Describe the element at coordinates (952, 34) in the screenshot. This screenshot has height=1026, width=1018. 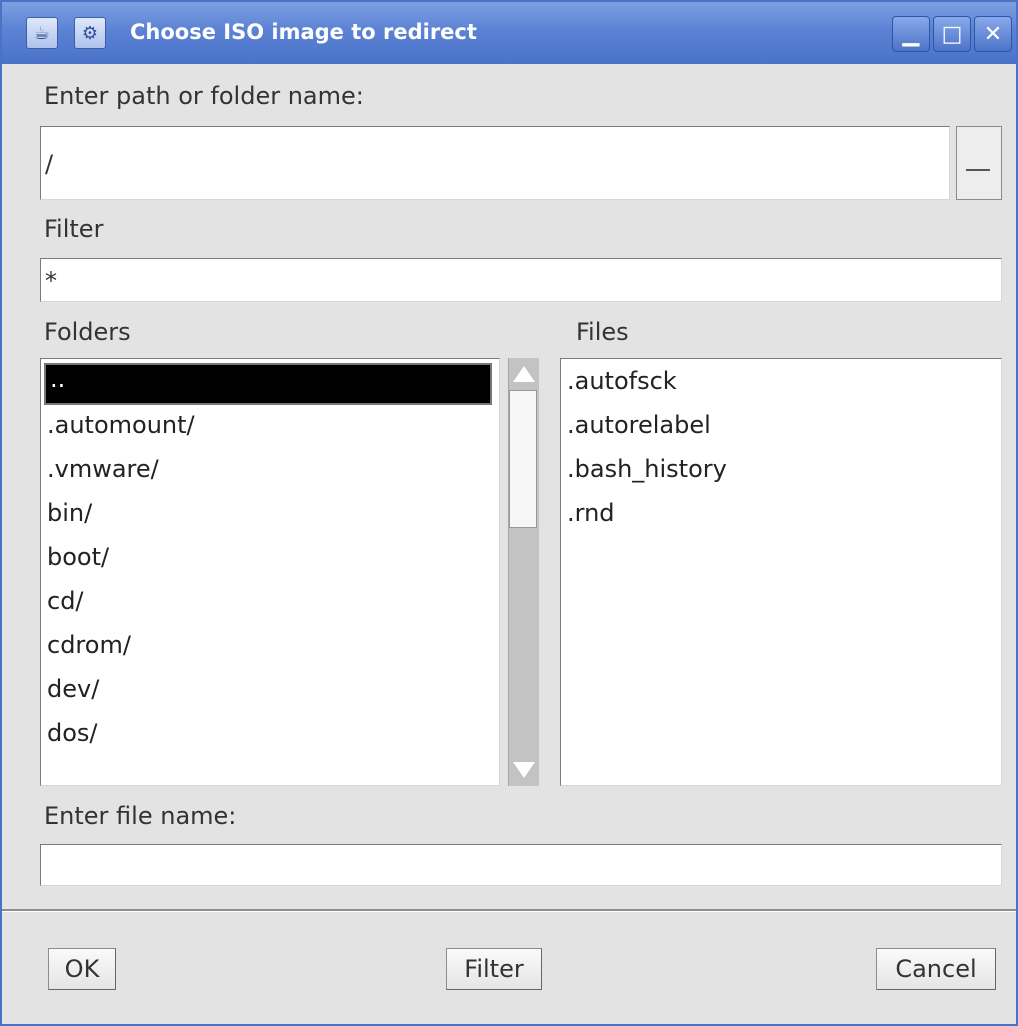
I see `maximize-icon: □` at that location.